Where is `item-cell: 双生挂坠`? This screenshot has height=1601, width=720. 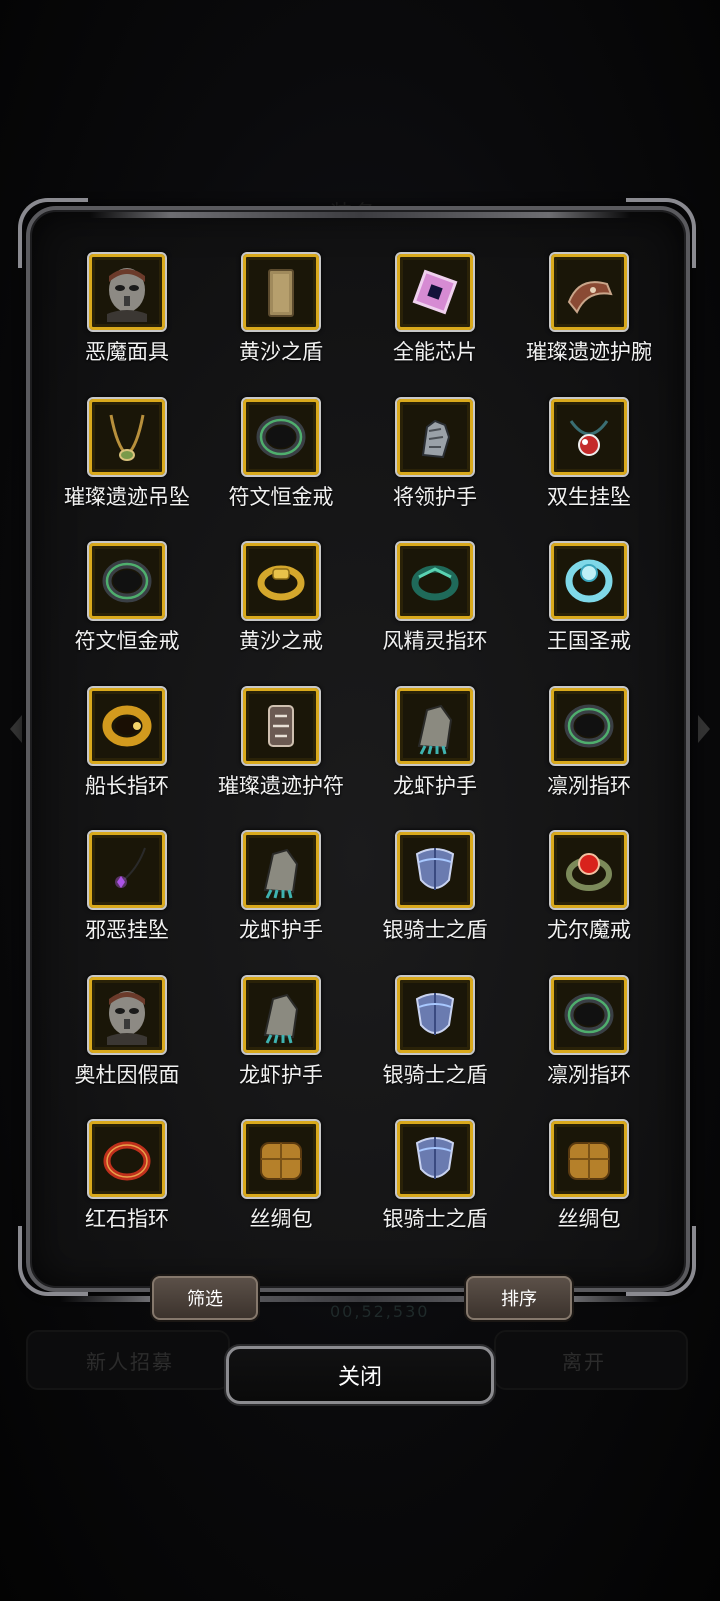
item-cell: 双生挂坠 is located at coordinates (589, 469).